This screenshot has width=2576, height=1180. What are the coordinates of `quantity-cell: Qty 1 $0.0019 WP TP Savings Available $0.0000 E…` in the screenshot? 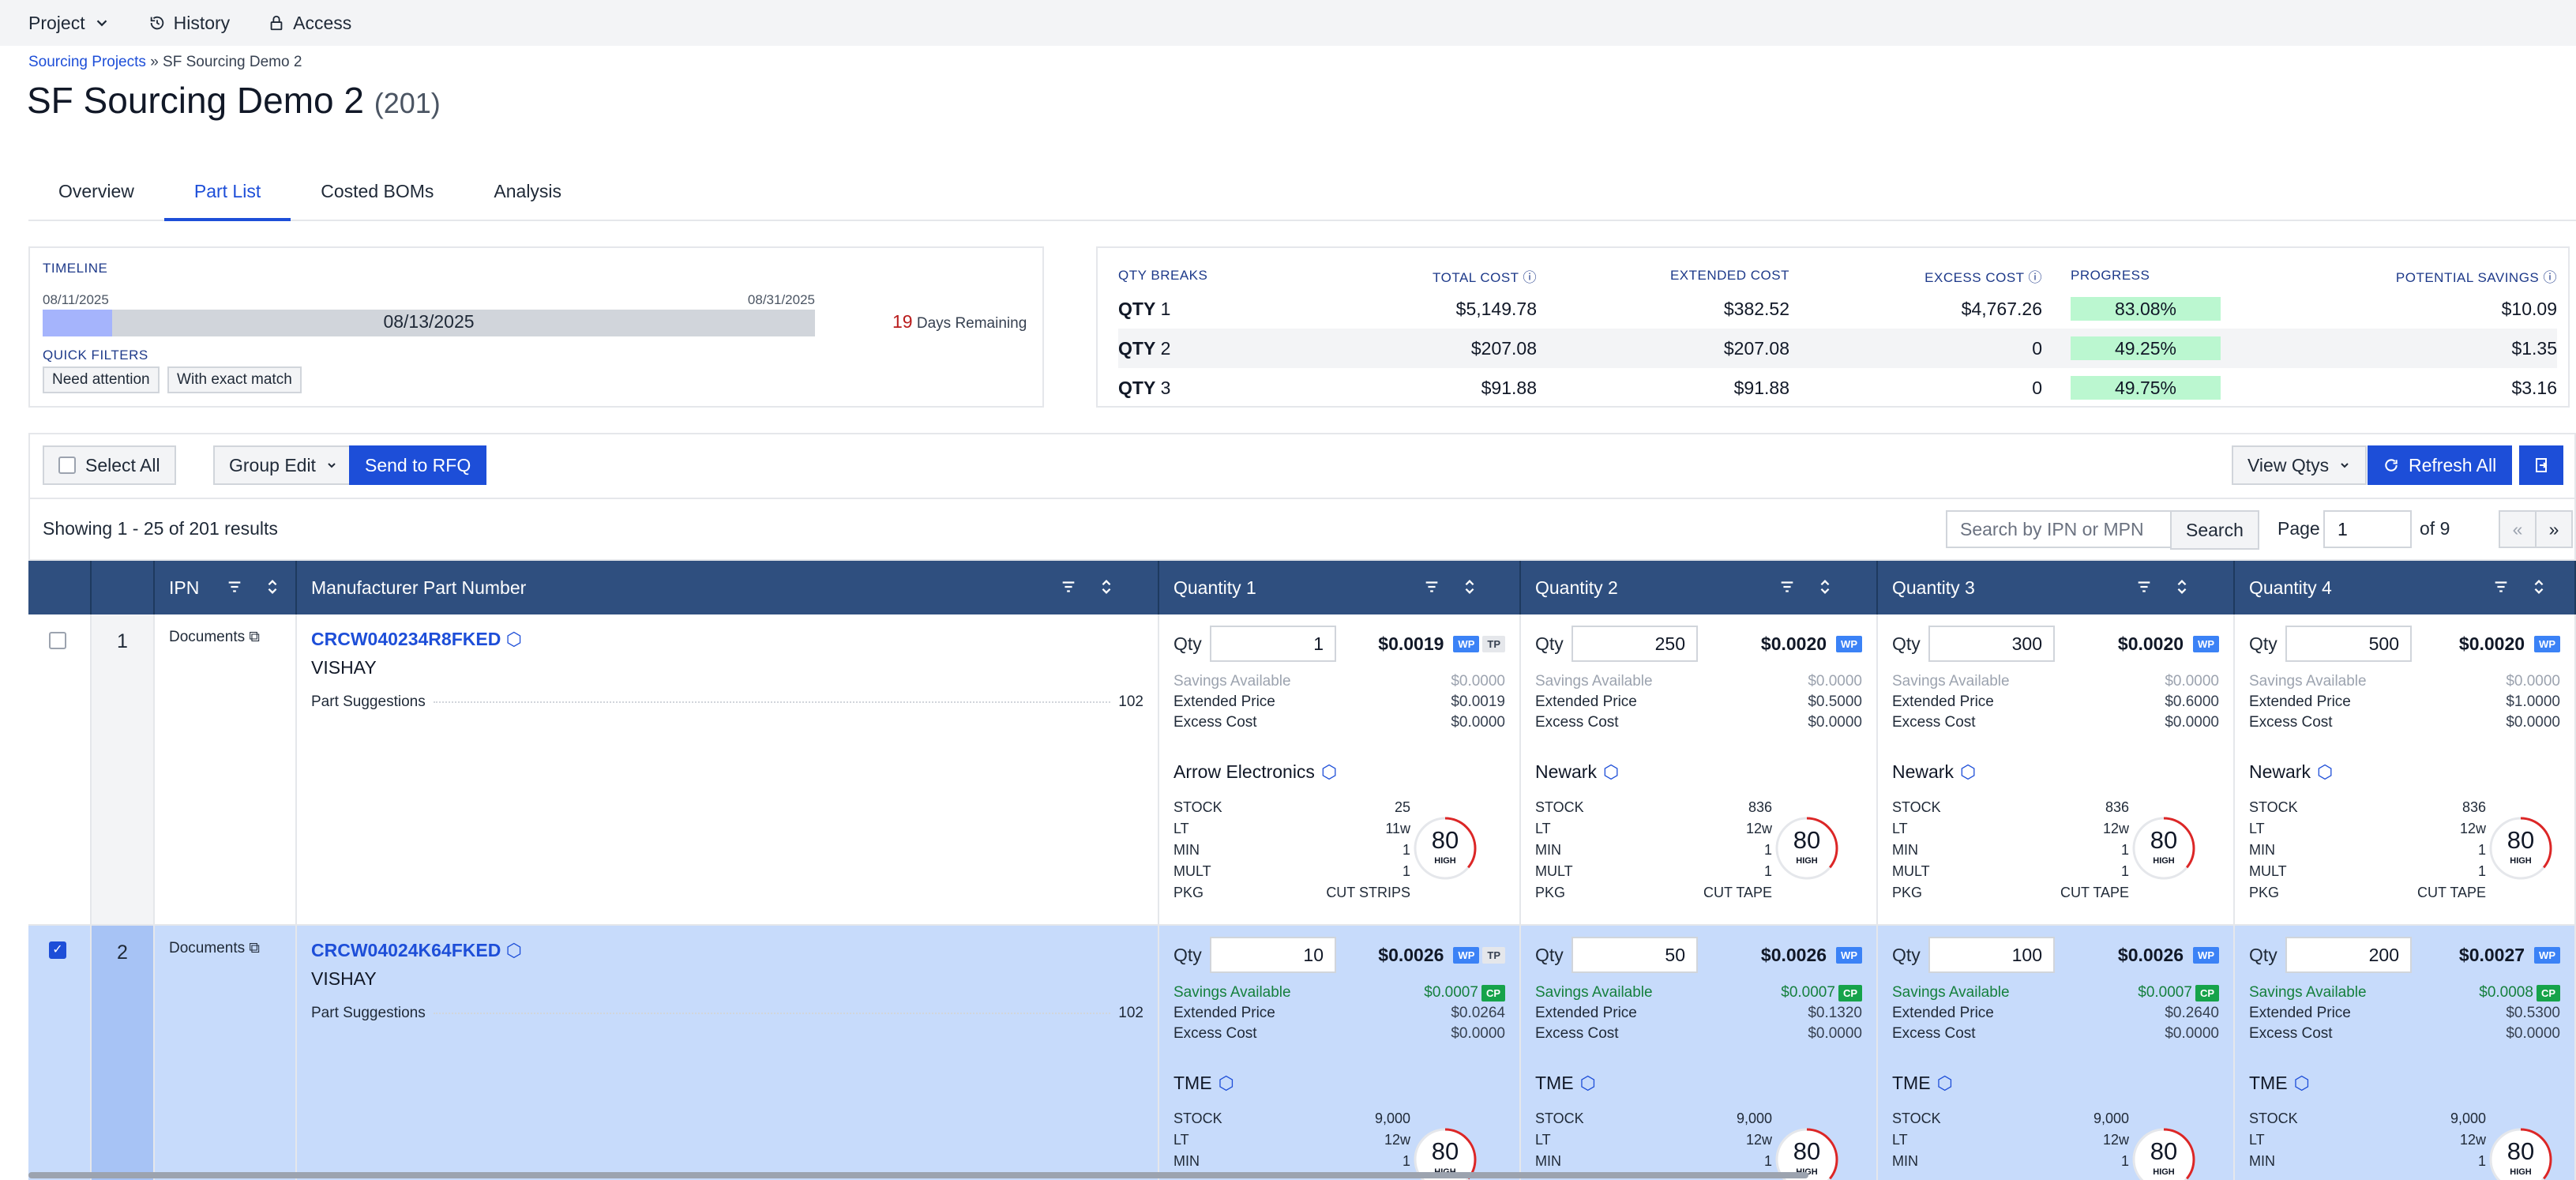 It's located at (1340, 769).